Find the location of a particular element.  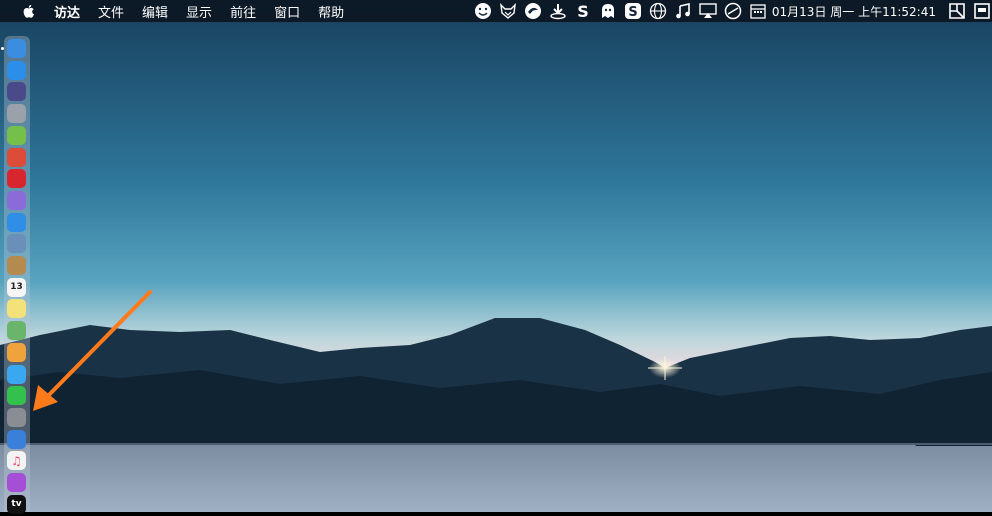

dock-purple-app-icon is located at coordinates (16, 200).